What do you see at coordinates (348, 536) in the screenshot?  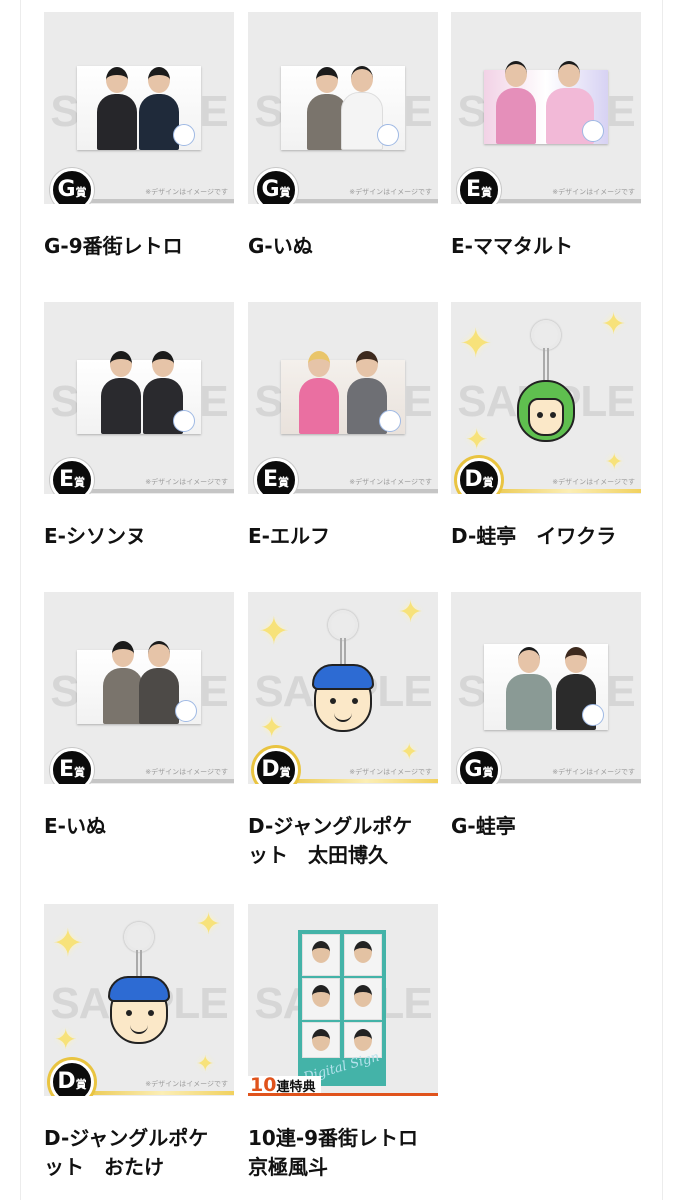 I see `prize-caption: E-エルフ` at bounding box center [348, 536].